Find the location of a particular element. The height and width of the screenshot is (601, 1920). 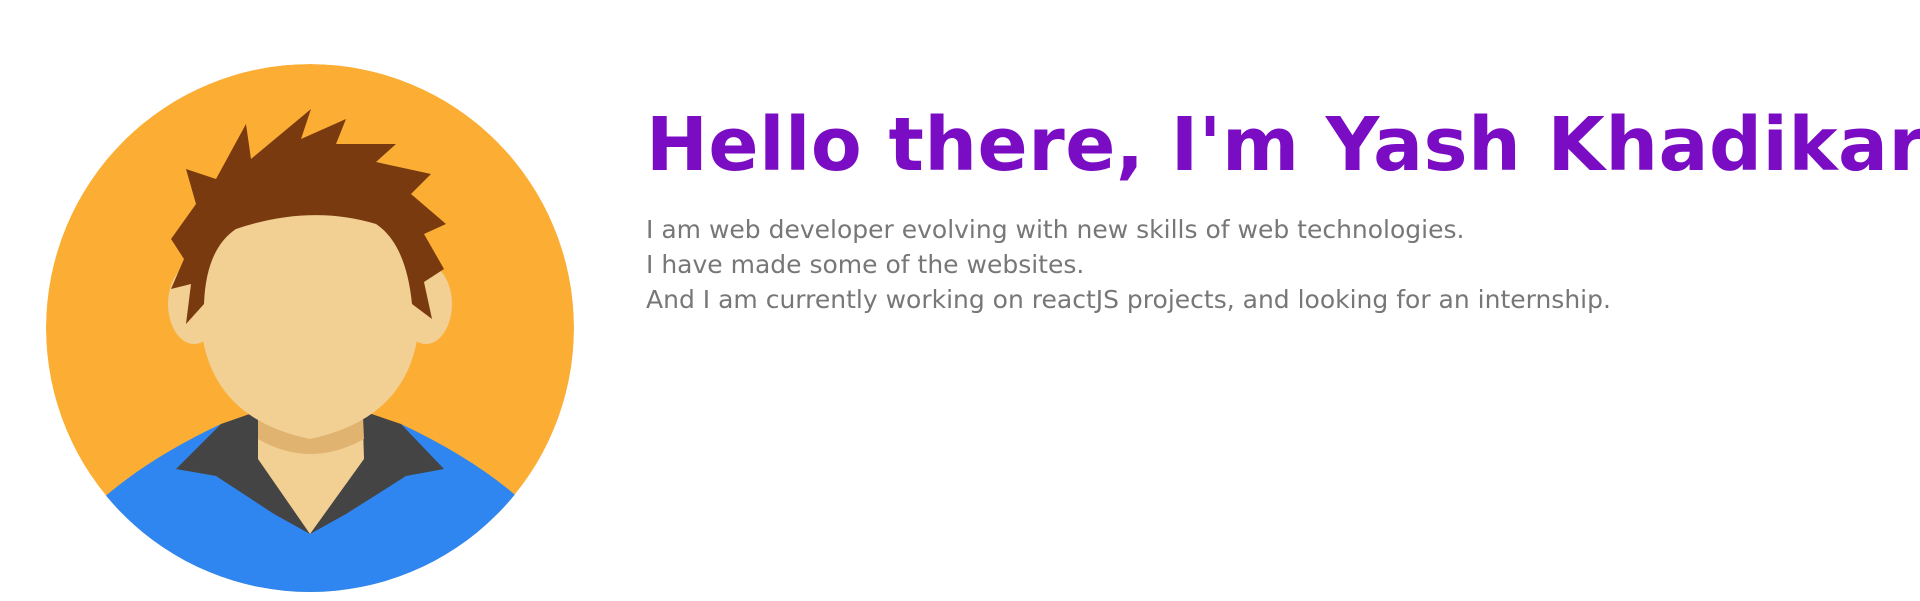

bio-line: I have made some of the websites. is located at coordinates (865, 264).